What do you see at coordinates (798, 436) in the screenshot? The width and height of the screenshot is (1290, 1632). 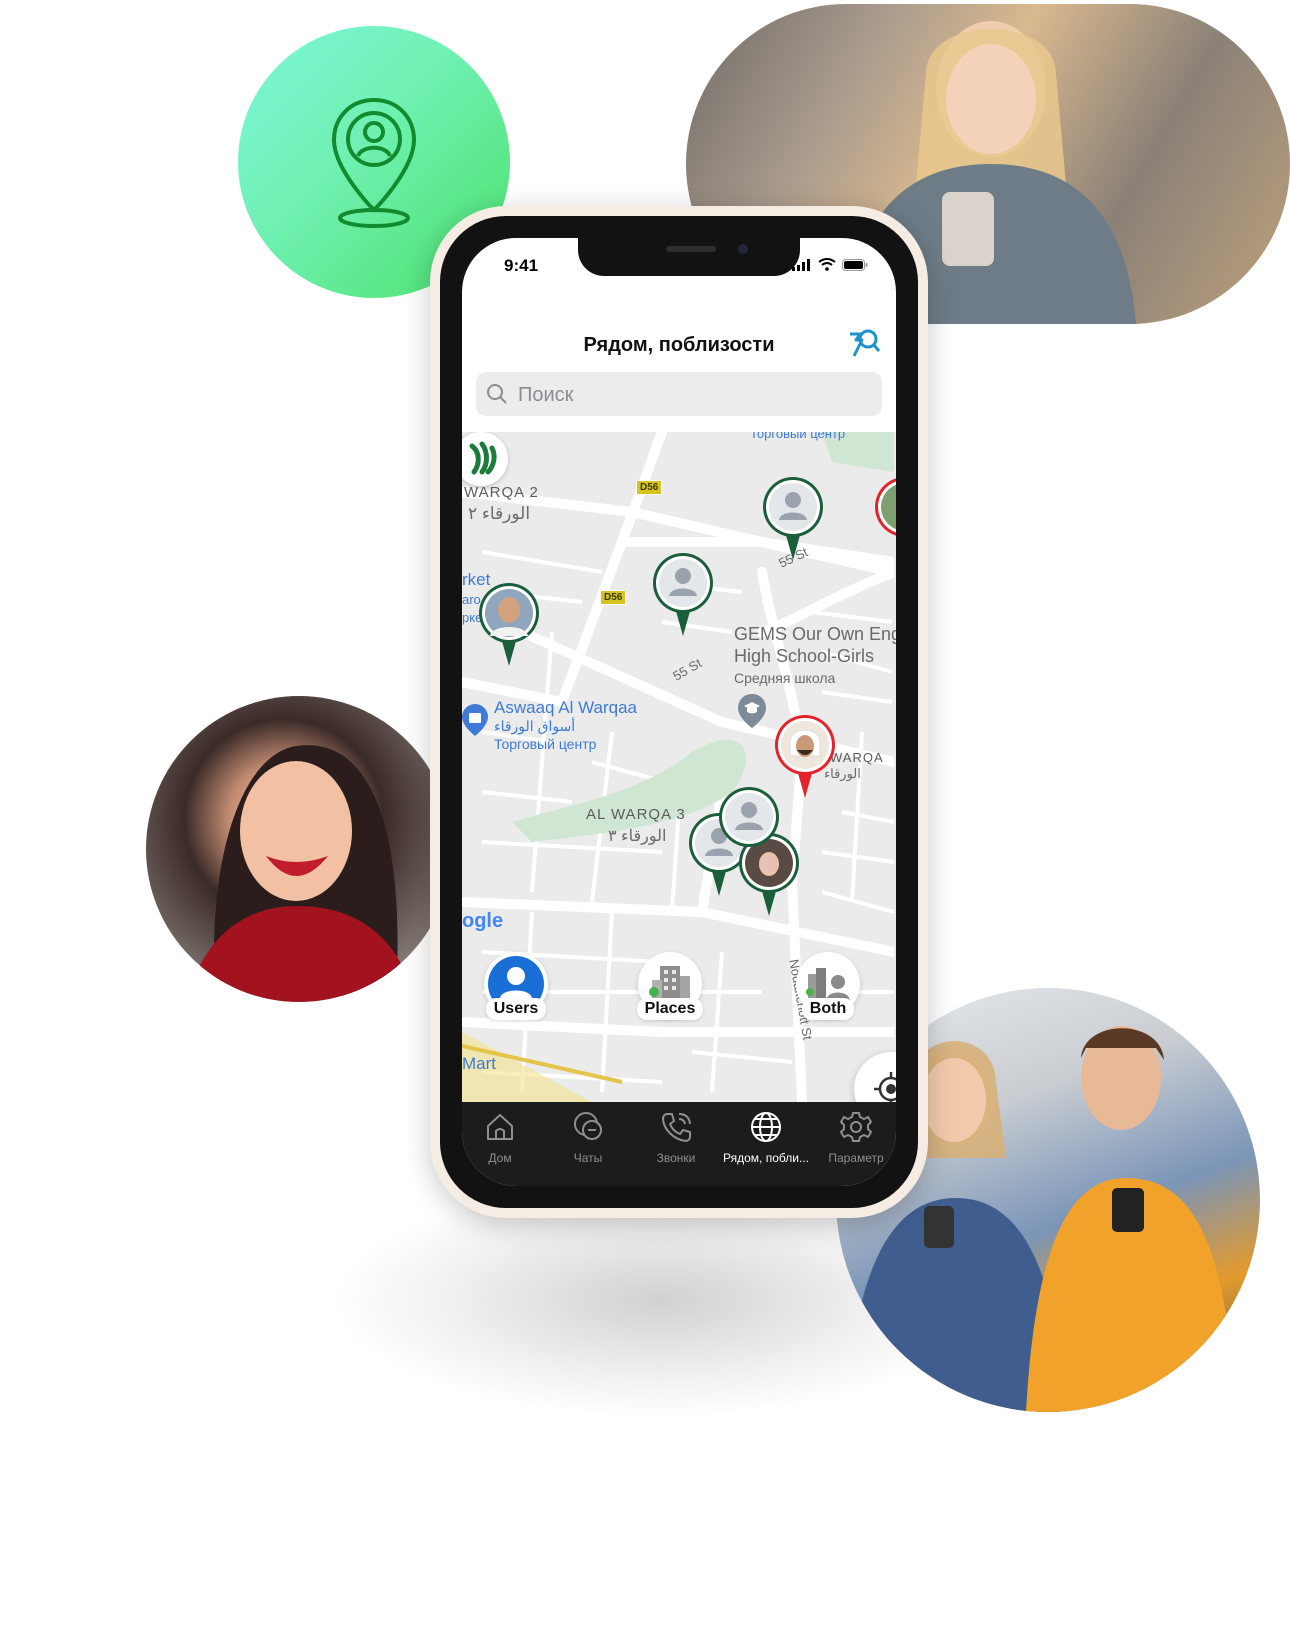 I see `map-label-top-mall: Торговый центр` at bounding box center [798, 436].